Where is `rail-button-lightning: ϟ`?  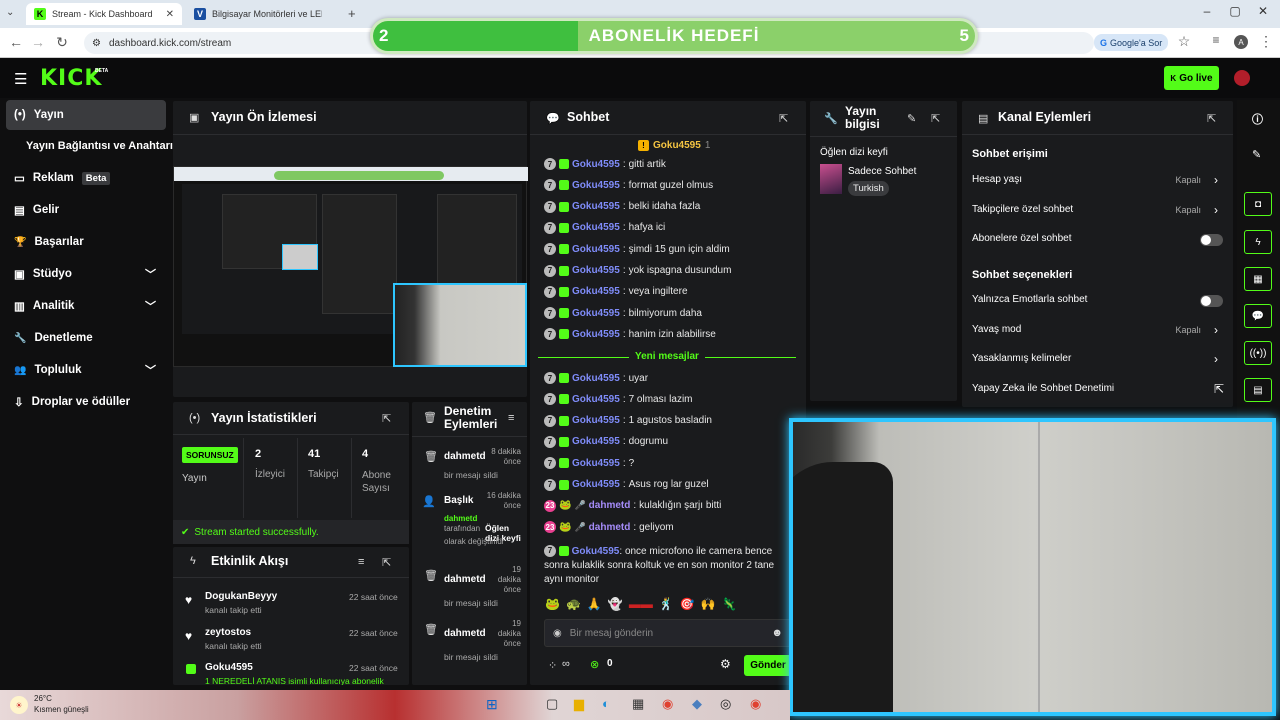 rail-button-lightning: ϟ is located at coordinates (1258, 242).